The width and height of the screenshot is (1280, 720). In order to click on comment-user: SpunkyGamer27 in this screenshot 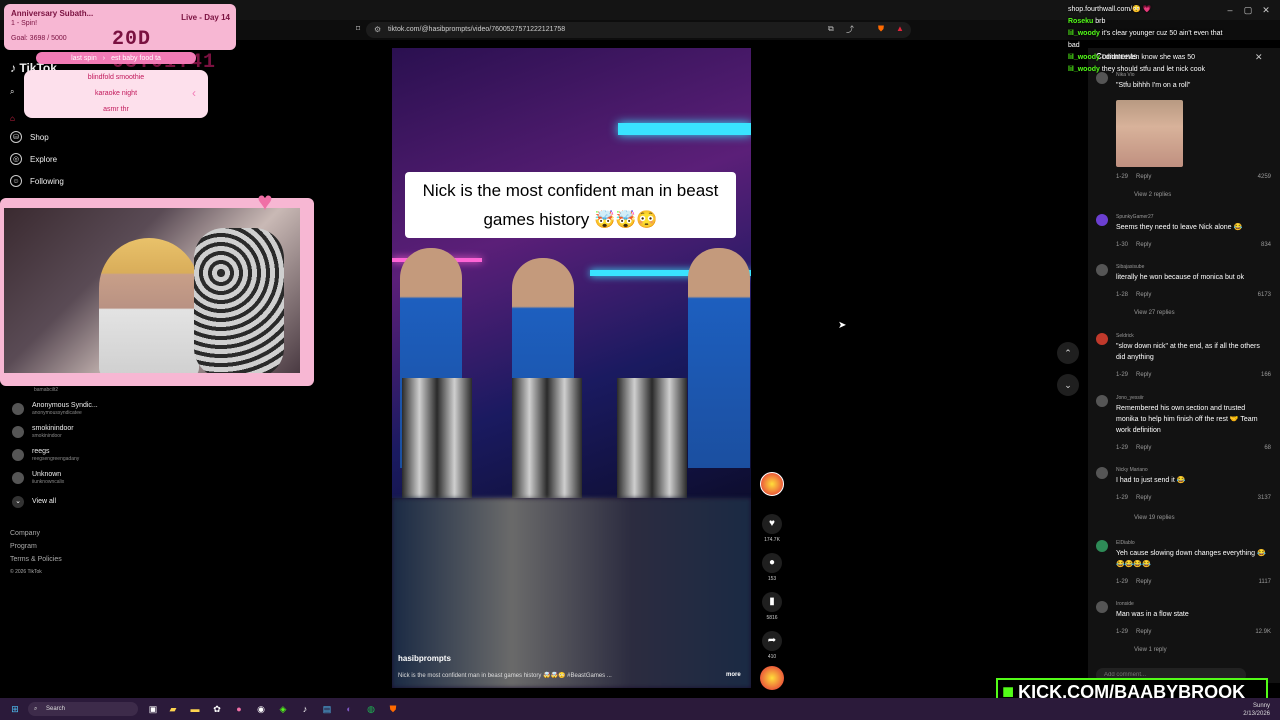, I will do `click(1135, 217)`.